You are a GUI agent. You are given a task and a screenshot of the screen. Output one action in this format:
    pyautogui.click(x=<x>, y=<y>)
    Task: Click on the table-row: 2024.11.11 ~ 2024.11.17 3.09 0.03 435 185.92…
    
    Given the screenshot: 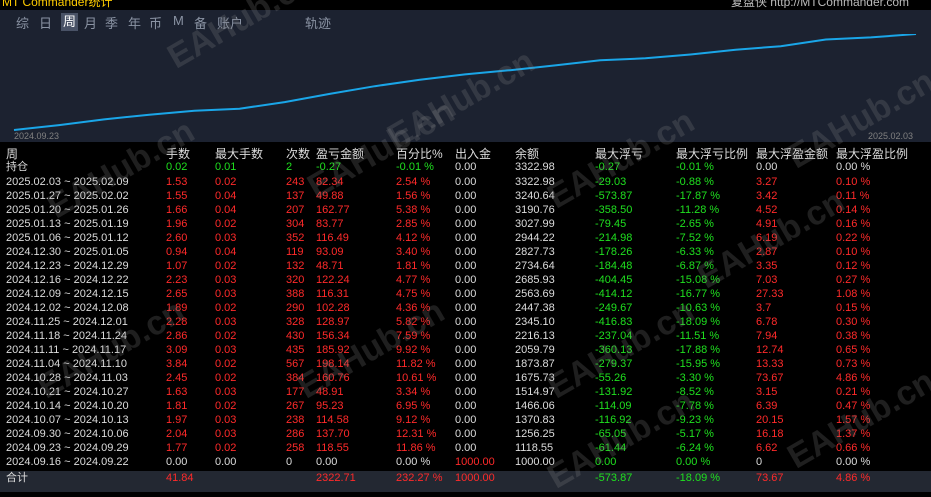 What is the action you would take?
    pyautogui.click(x=465, y=350)
    